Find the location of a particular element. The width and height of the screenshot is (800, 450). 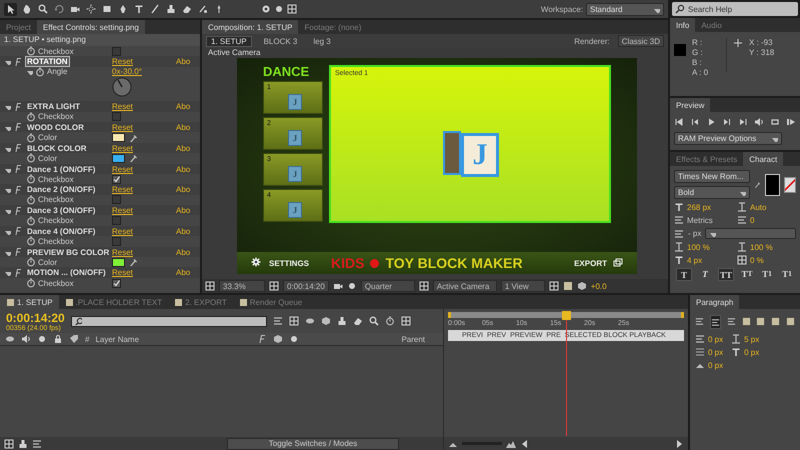

stroke-color-swatch is located at coordinates (790, 184).